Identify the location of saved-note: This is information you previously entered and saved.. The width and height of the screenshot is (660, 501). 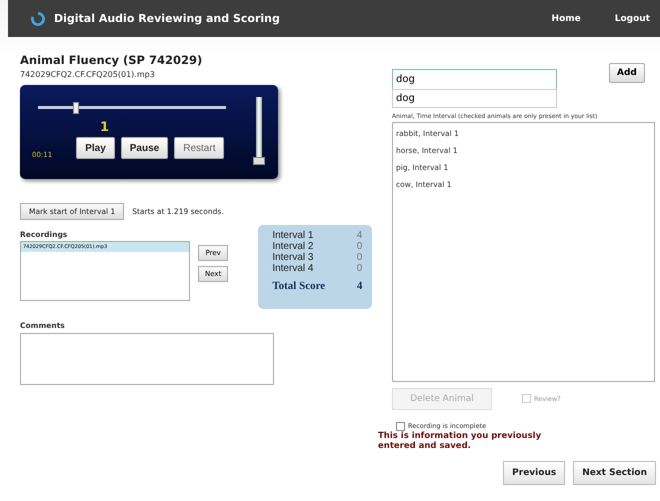
(460, 440).